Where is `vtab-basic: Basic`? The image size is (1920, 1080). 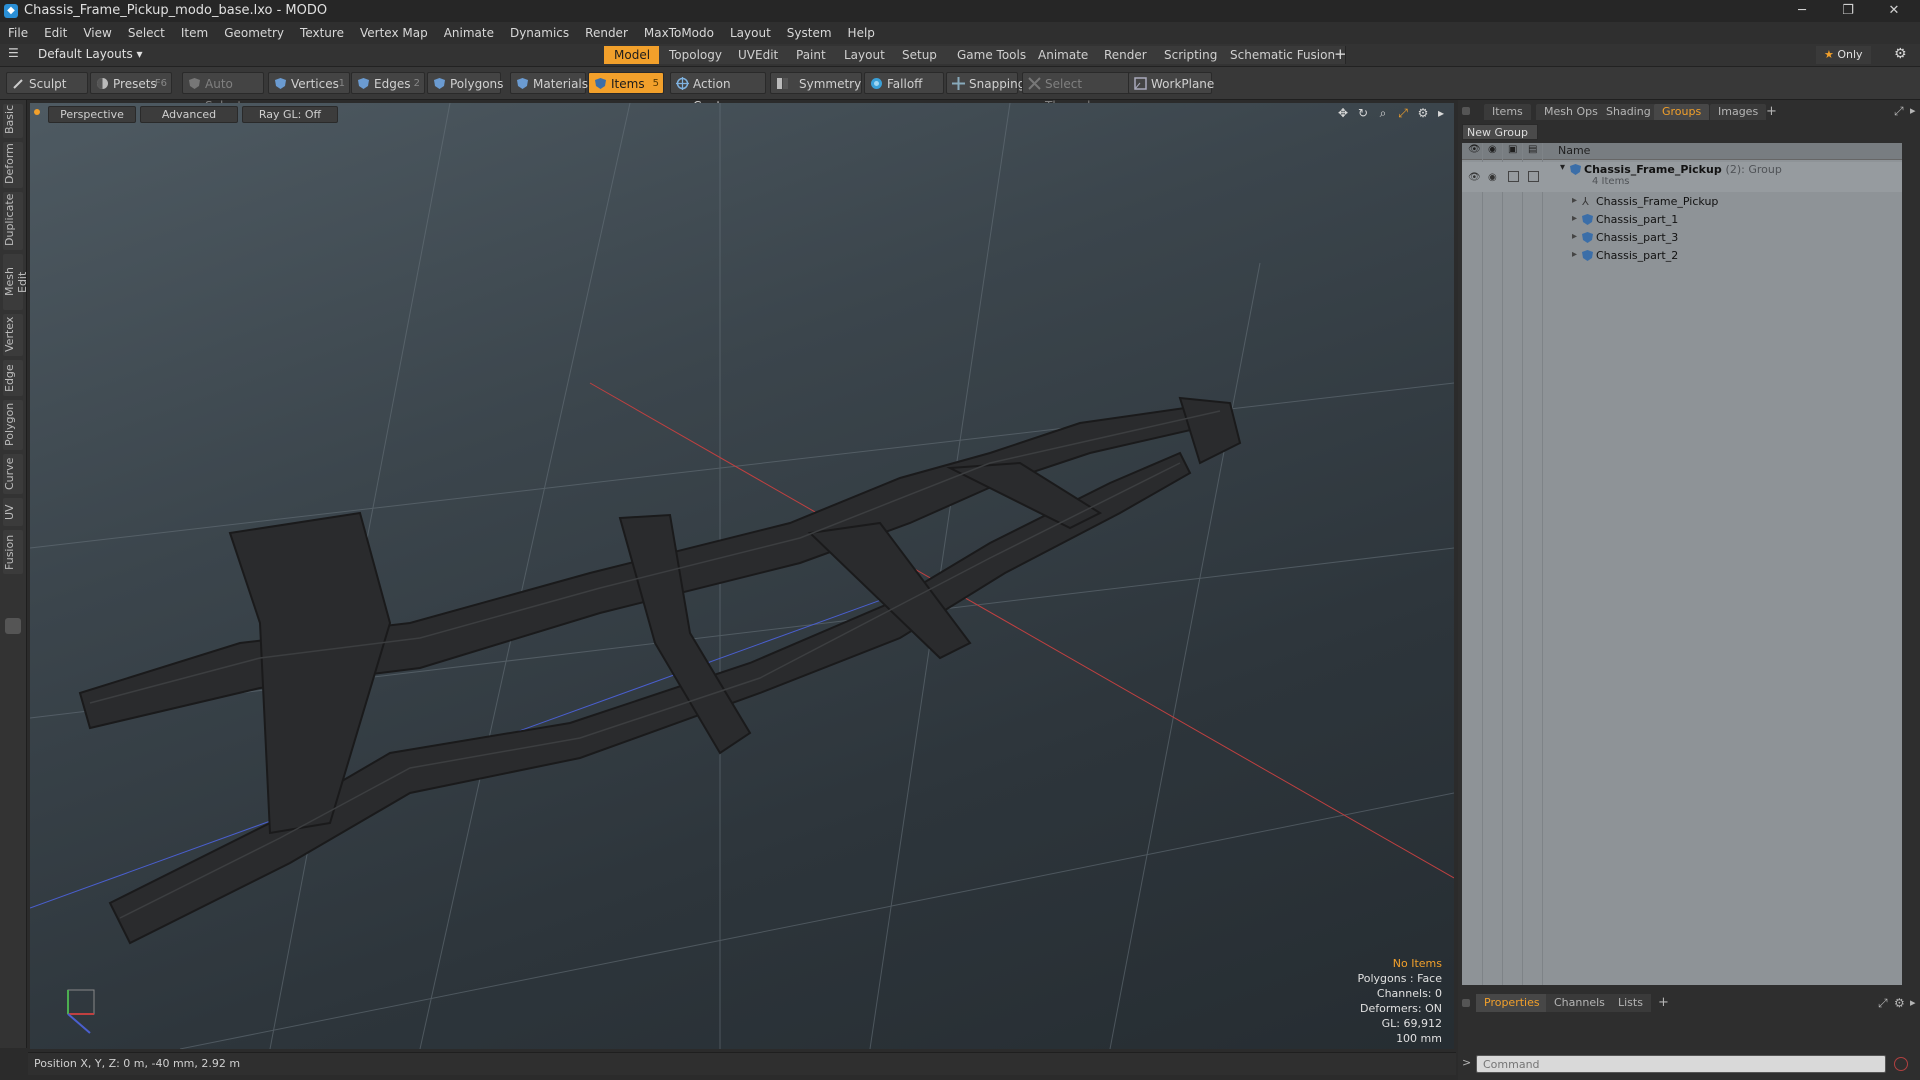 vtab-basic: Basic is located at coordinates (13, 121).